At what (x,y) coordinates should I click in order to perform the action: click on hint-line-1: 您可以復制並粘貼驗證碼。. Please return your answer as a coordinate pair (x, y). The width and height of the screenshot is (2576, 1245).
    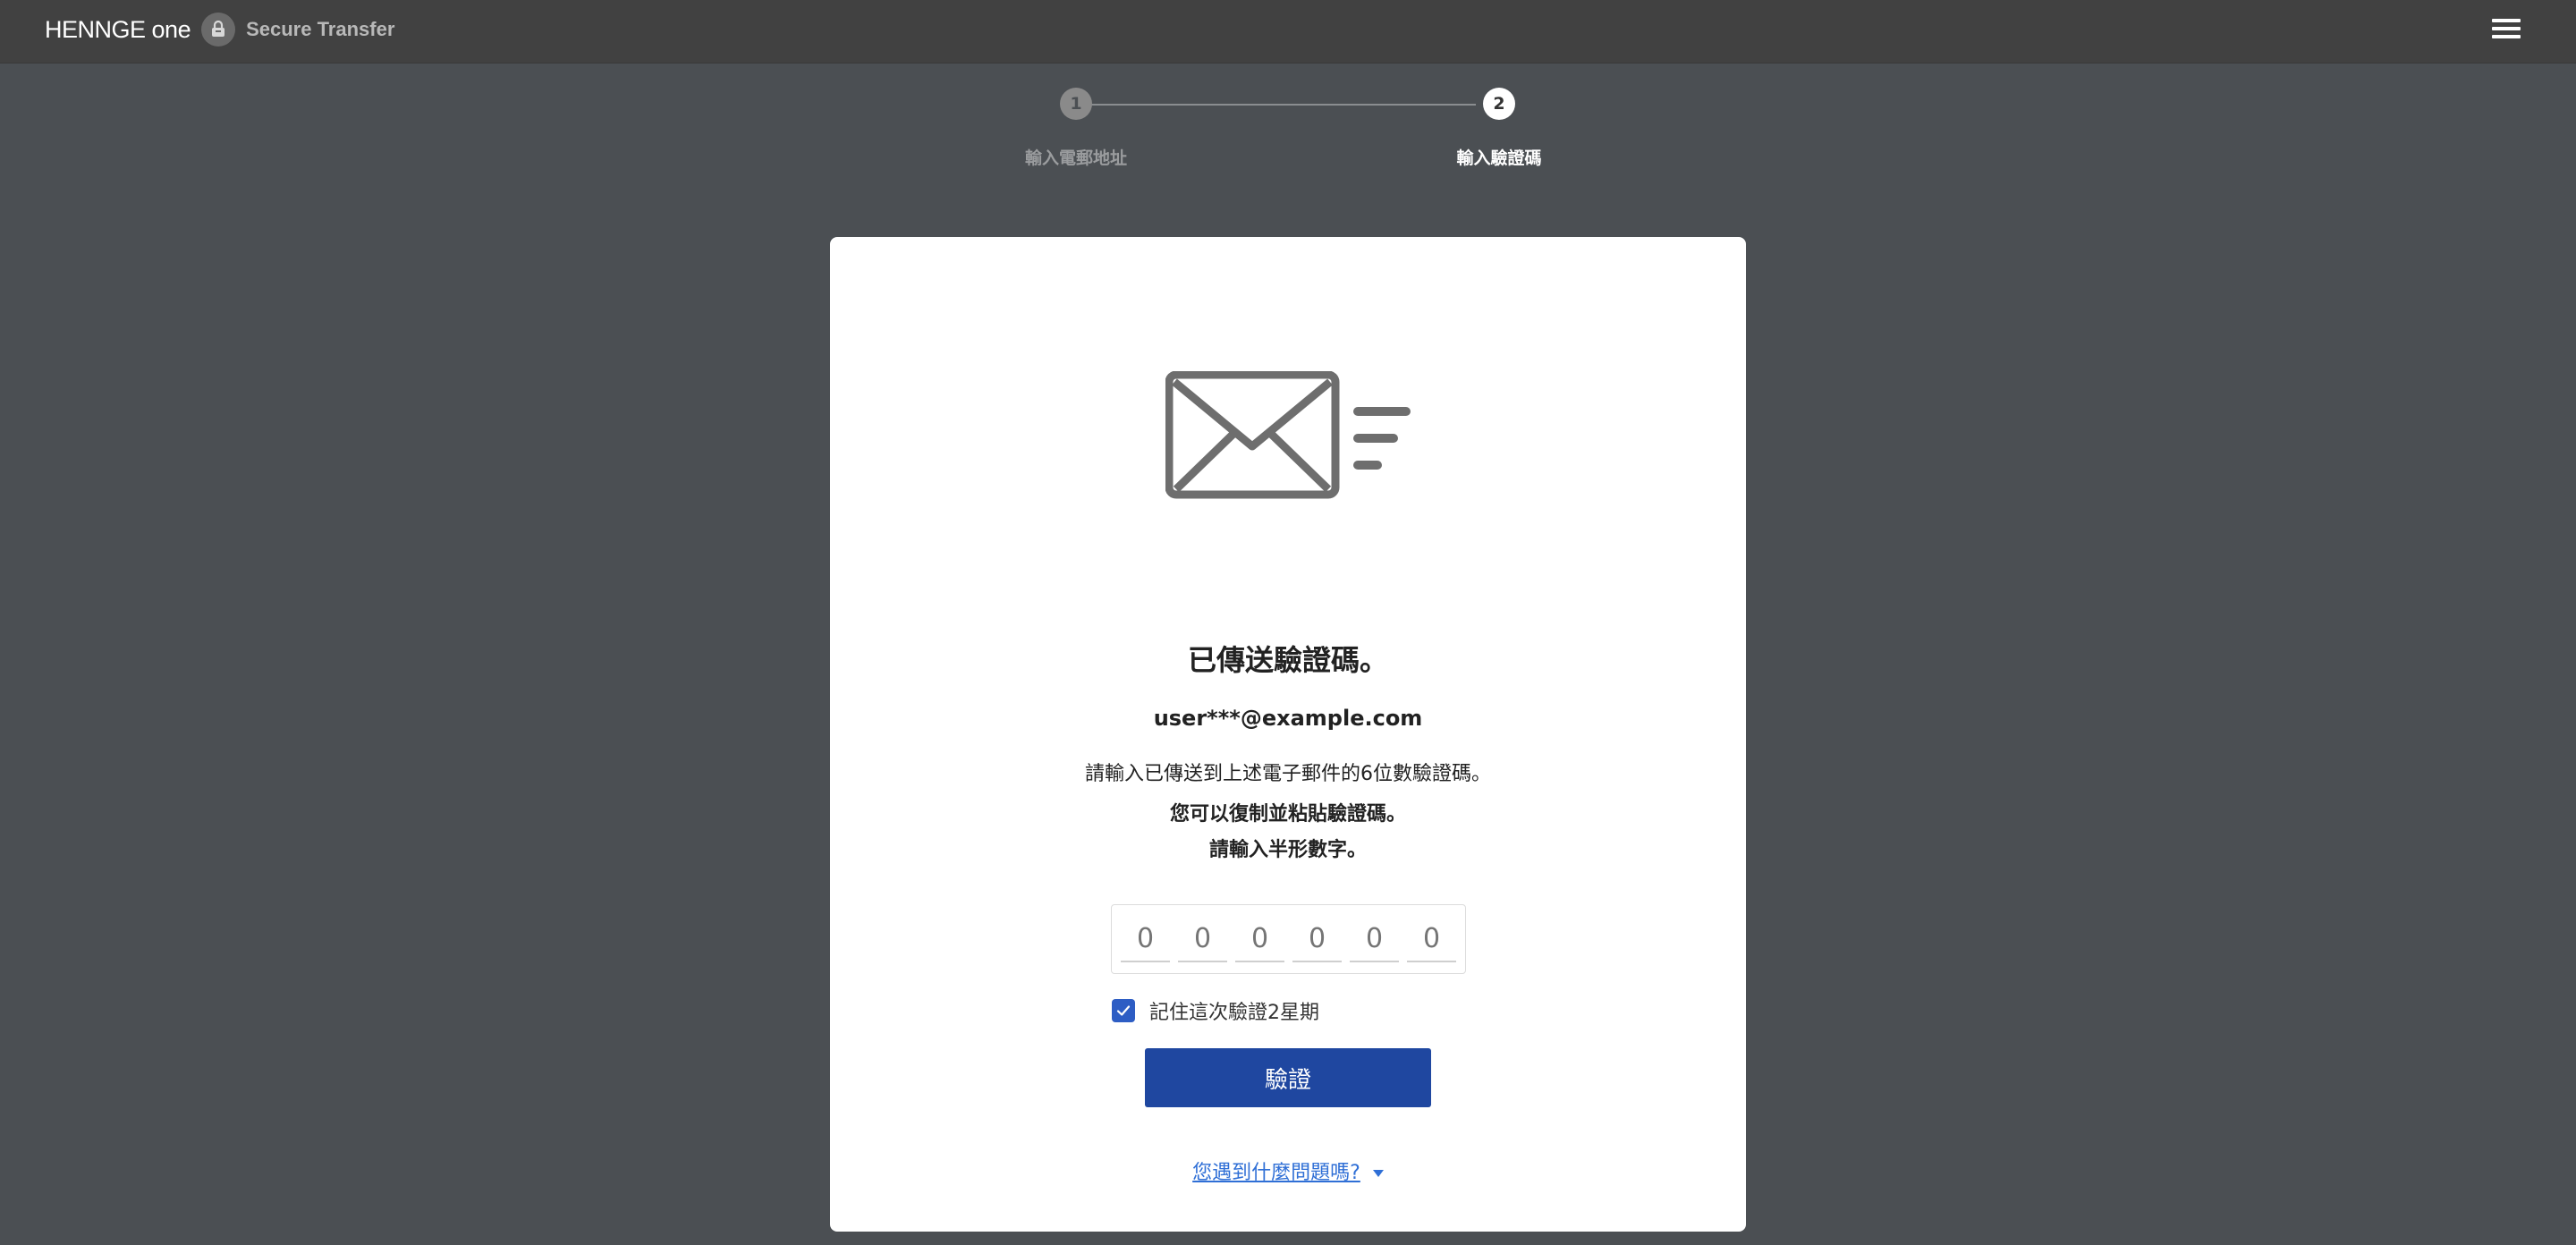
    Looking at the image, I should click on (1287, 814).